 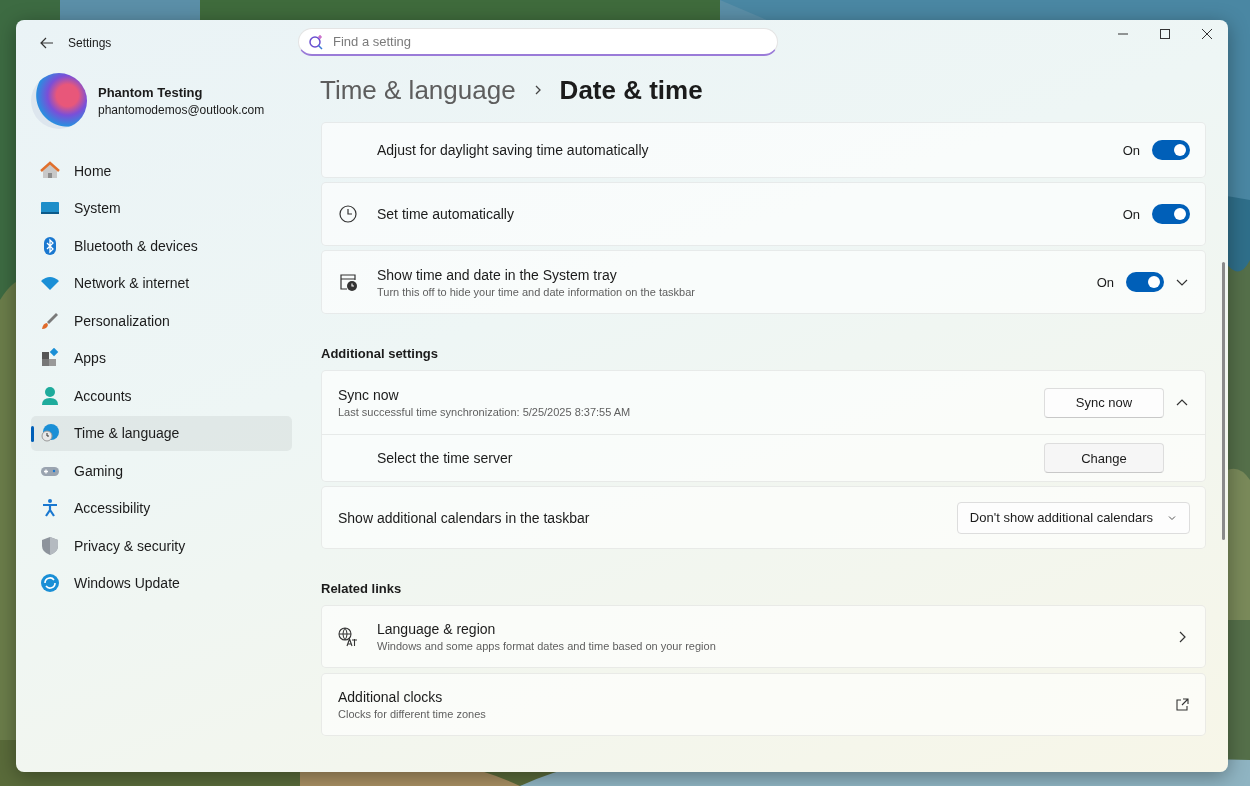 I want to click on window-title: Settings, so click(x=90, y=43).